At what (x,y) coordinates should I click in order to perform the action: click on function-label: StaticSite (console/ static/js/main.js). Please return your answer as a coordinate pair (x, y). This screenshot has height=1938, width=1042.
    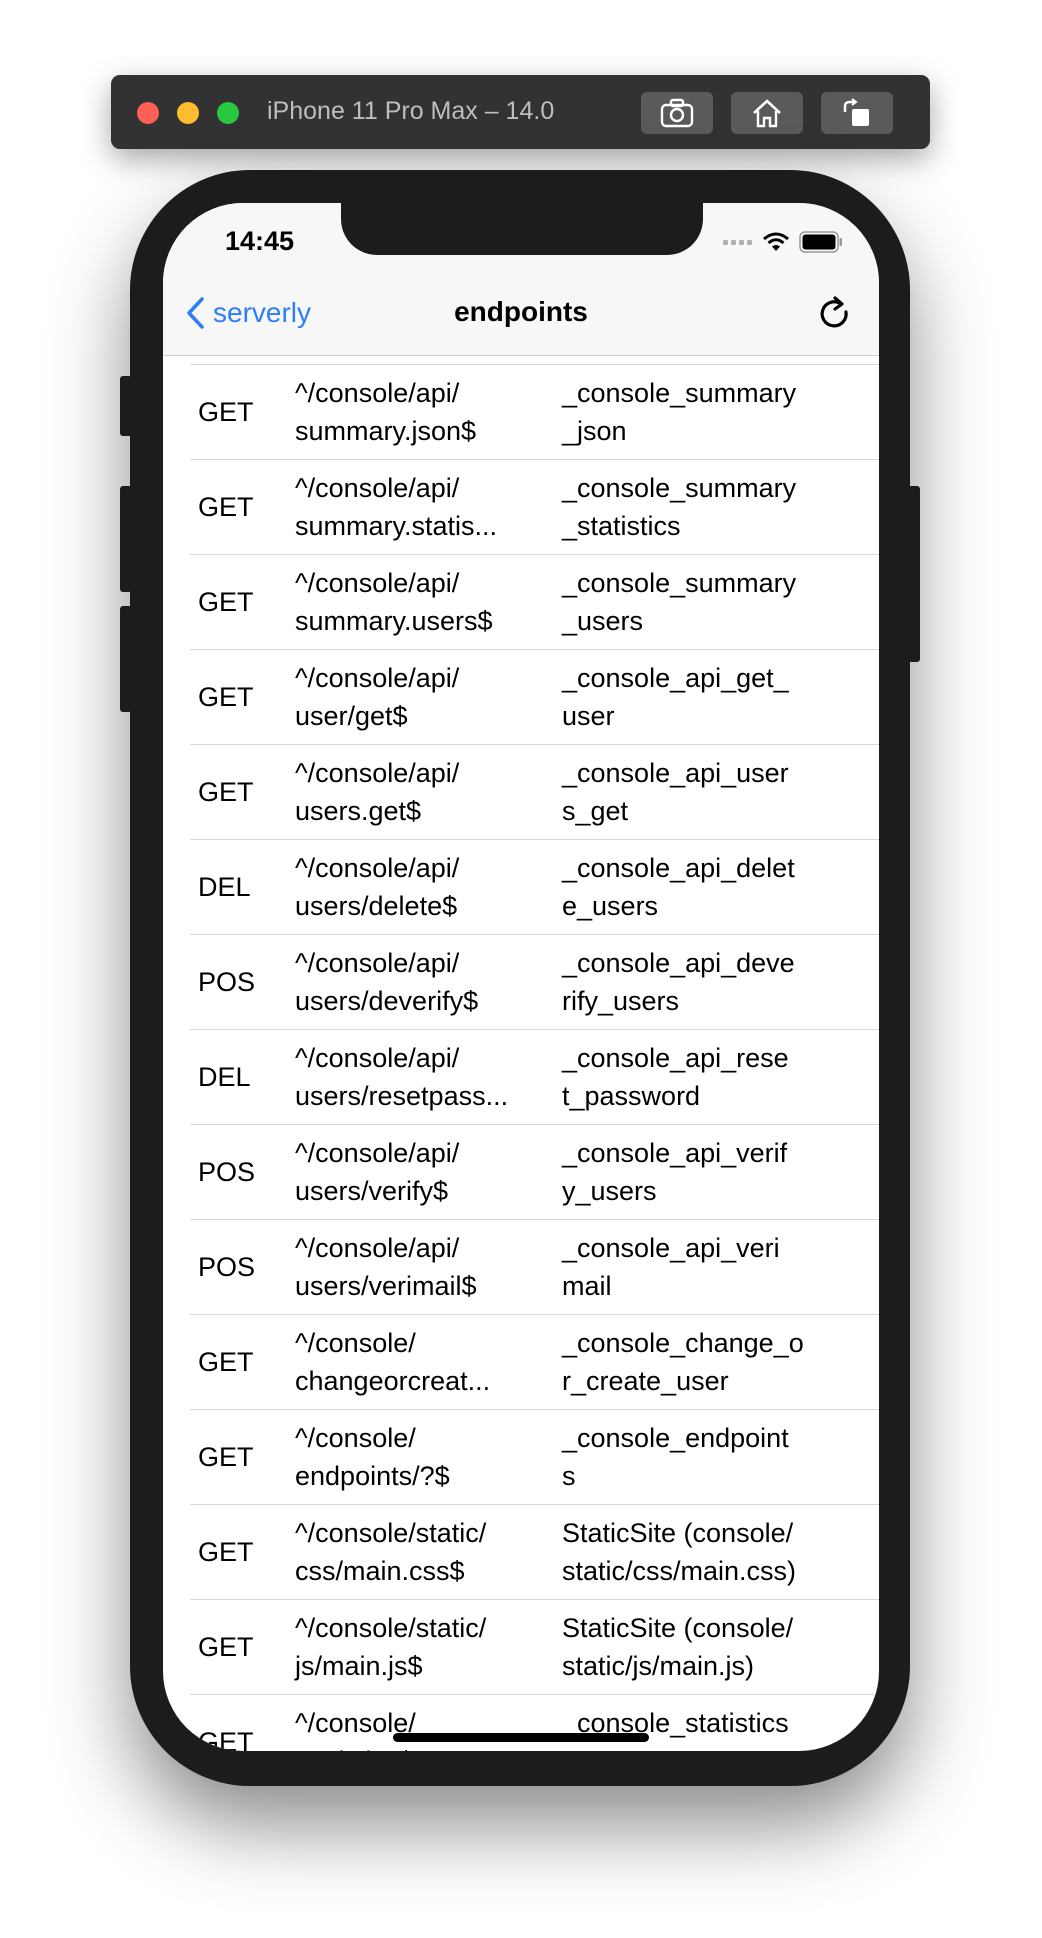
    Looking at the image, I should click on (678, 1647).